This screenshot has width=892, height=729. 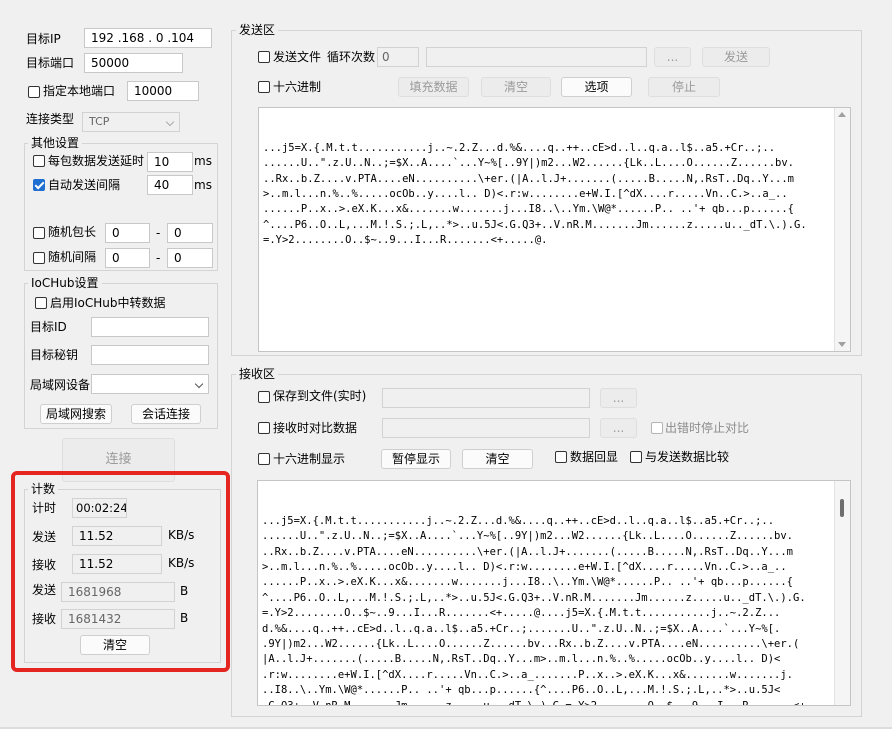 What do you see at coordinates (166, 414) in the screenshot?
I see `session-connect-button: 会话连接` at bounding box center [166, 414].